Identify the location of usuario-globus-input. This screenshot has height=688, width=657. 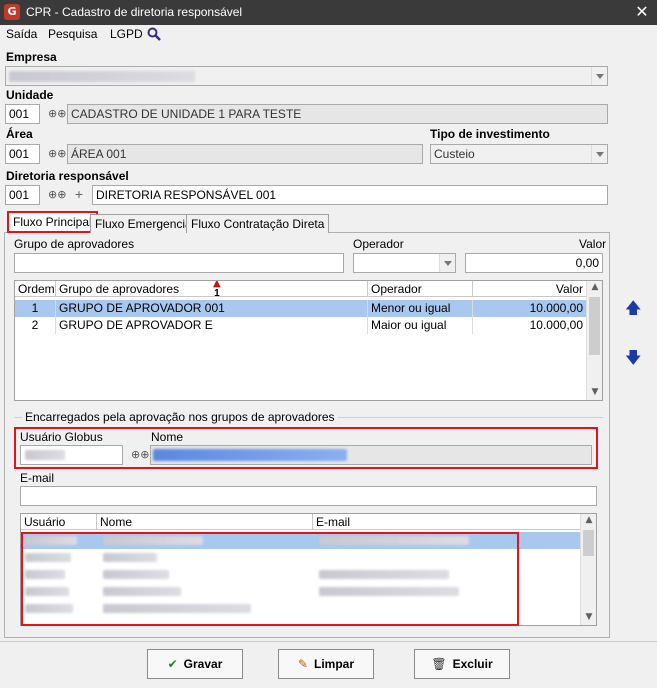
(71, 455).